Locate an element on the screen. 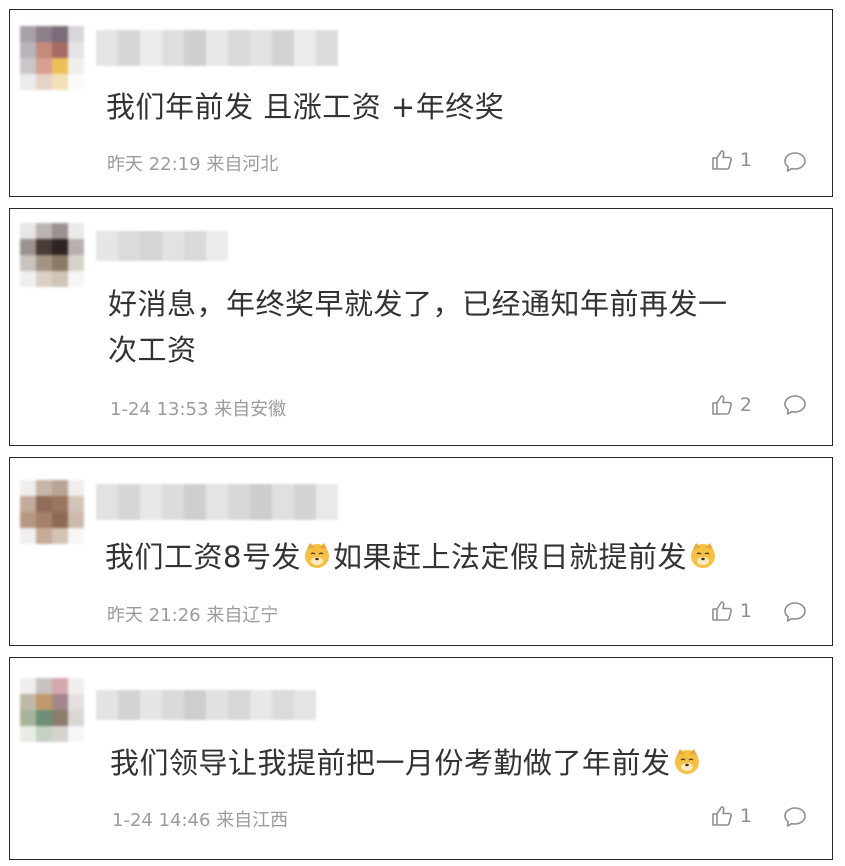 The image size is (845, 866). comment-time: 1-24 13:53 is located at coordinates (159, 409).